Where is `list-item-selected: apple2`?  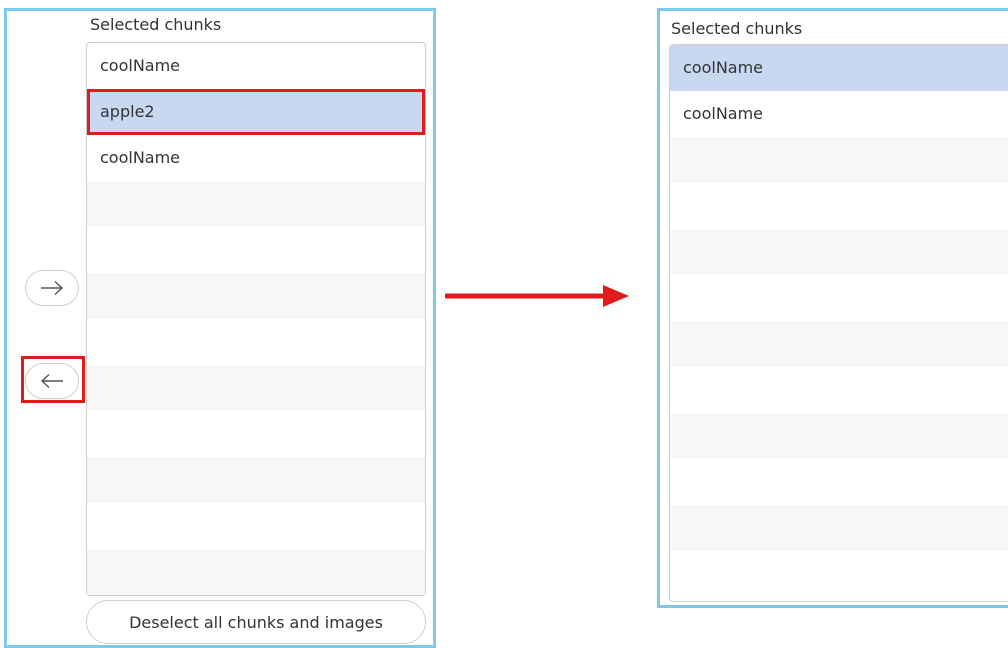 list-item-selected: apple2 is located at coordinates (256, 112).